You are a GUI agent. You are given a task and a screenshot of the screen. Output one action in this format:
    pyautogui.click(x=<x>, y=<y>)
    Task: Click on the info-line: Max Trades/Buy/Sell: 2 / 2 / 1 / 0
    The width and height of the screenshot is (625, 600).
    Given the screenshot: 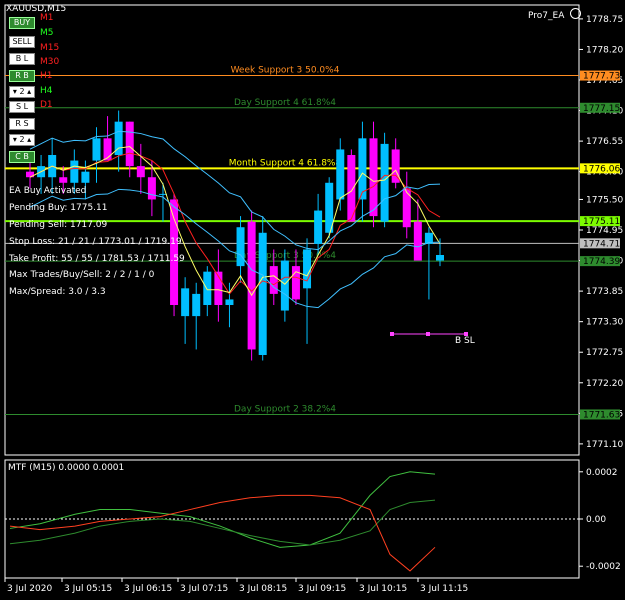 What is the action you would take?
    pyautogui.click(x=82, y=275)
    